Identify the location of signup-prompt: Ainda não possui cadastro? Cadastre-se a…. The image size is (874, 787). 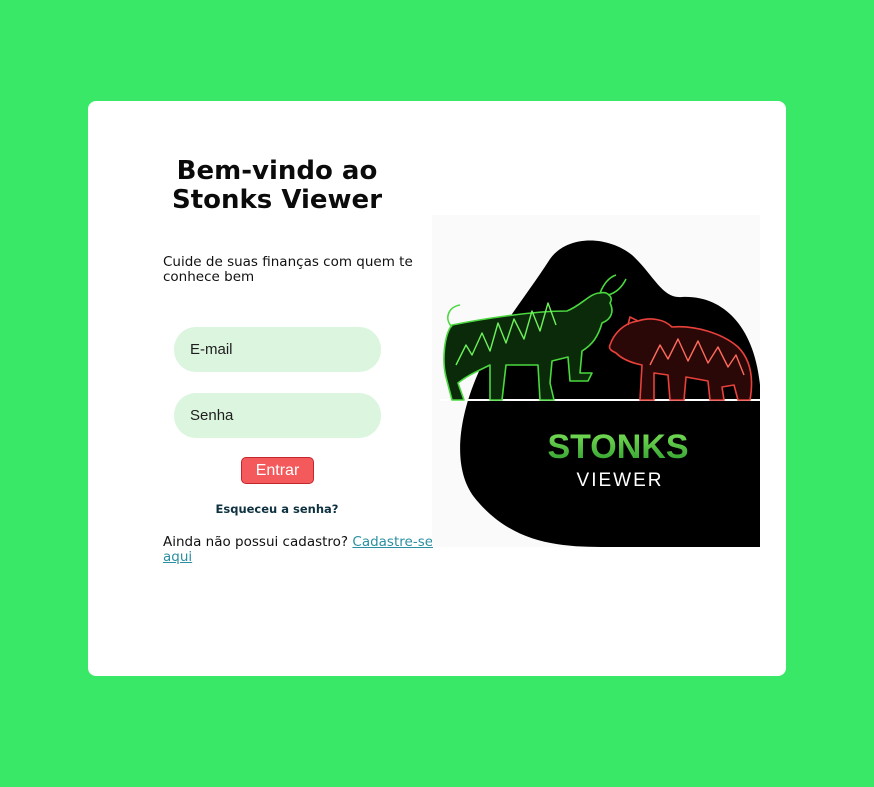
(300, 550).